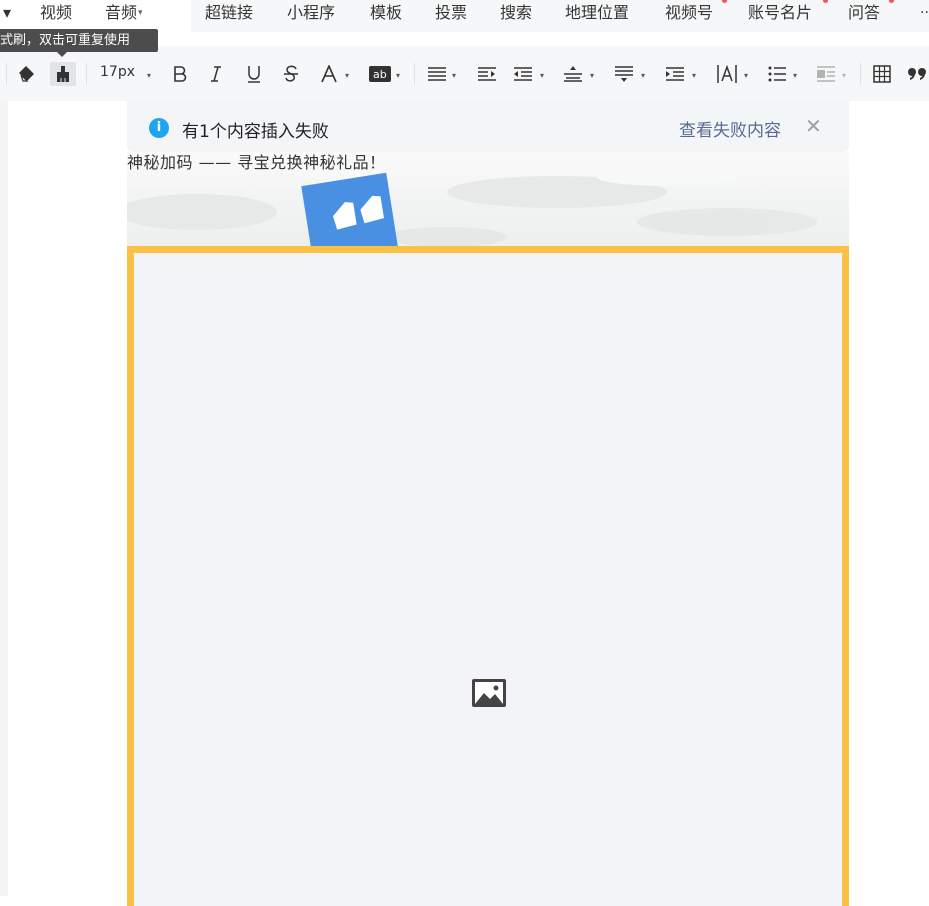  I want to click on outdent-button, so click(523, 74).